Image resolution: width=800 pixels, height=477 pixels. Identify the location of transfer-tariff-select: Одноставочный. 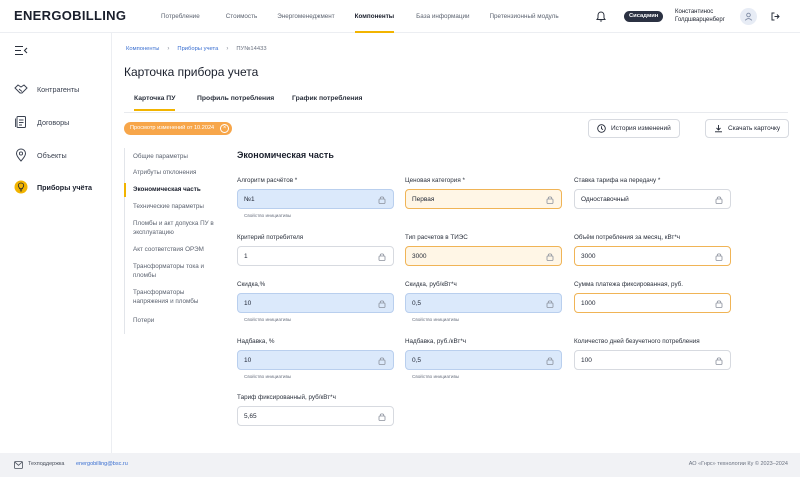
(652, 199).